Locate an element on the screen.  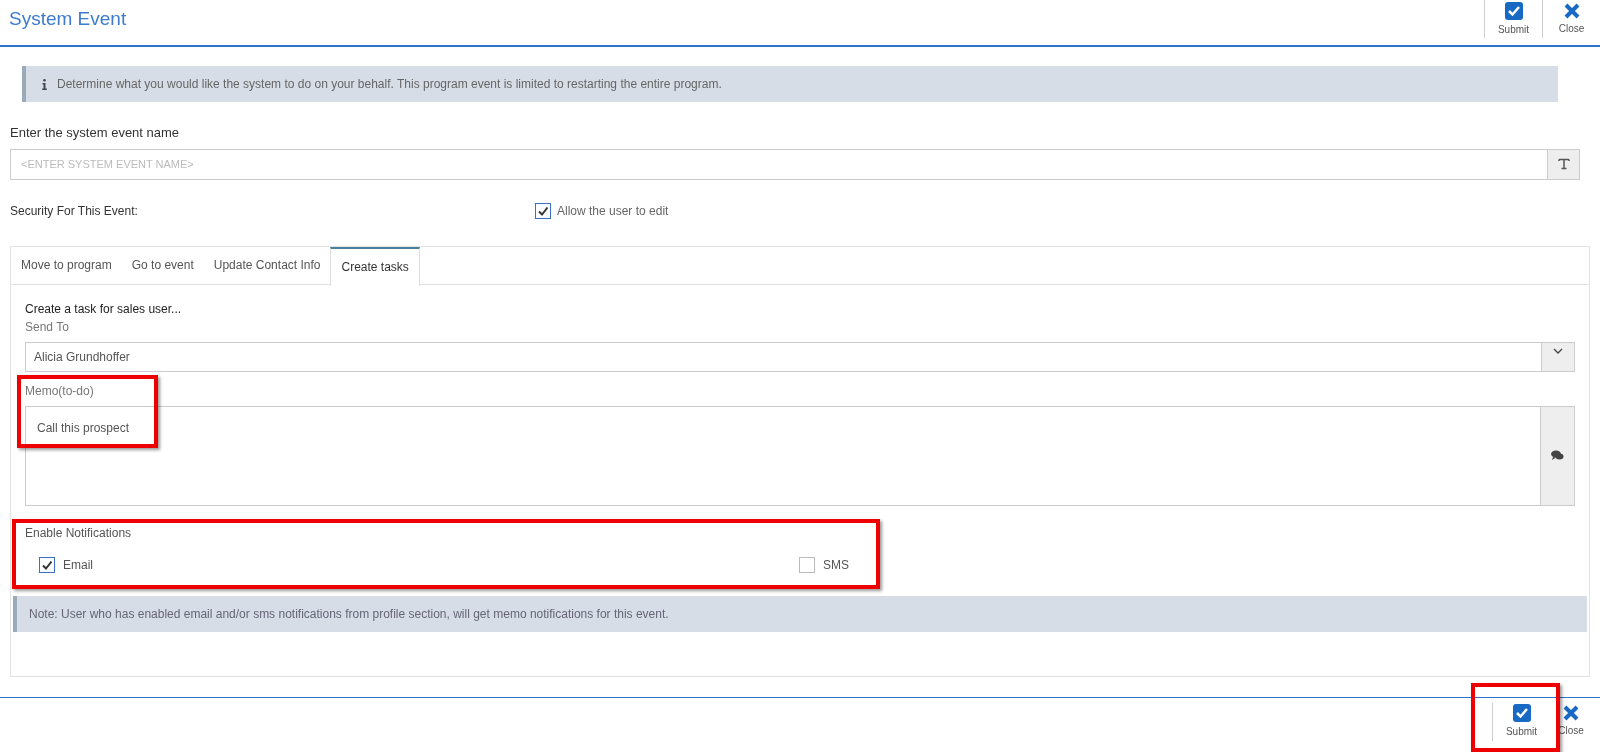
memo-field: Call this prospect is located at coordinates (800, 455).